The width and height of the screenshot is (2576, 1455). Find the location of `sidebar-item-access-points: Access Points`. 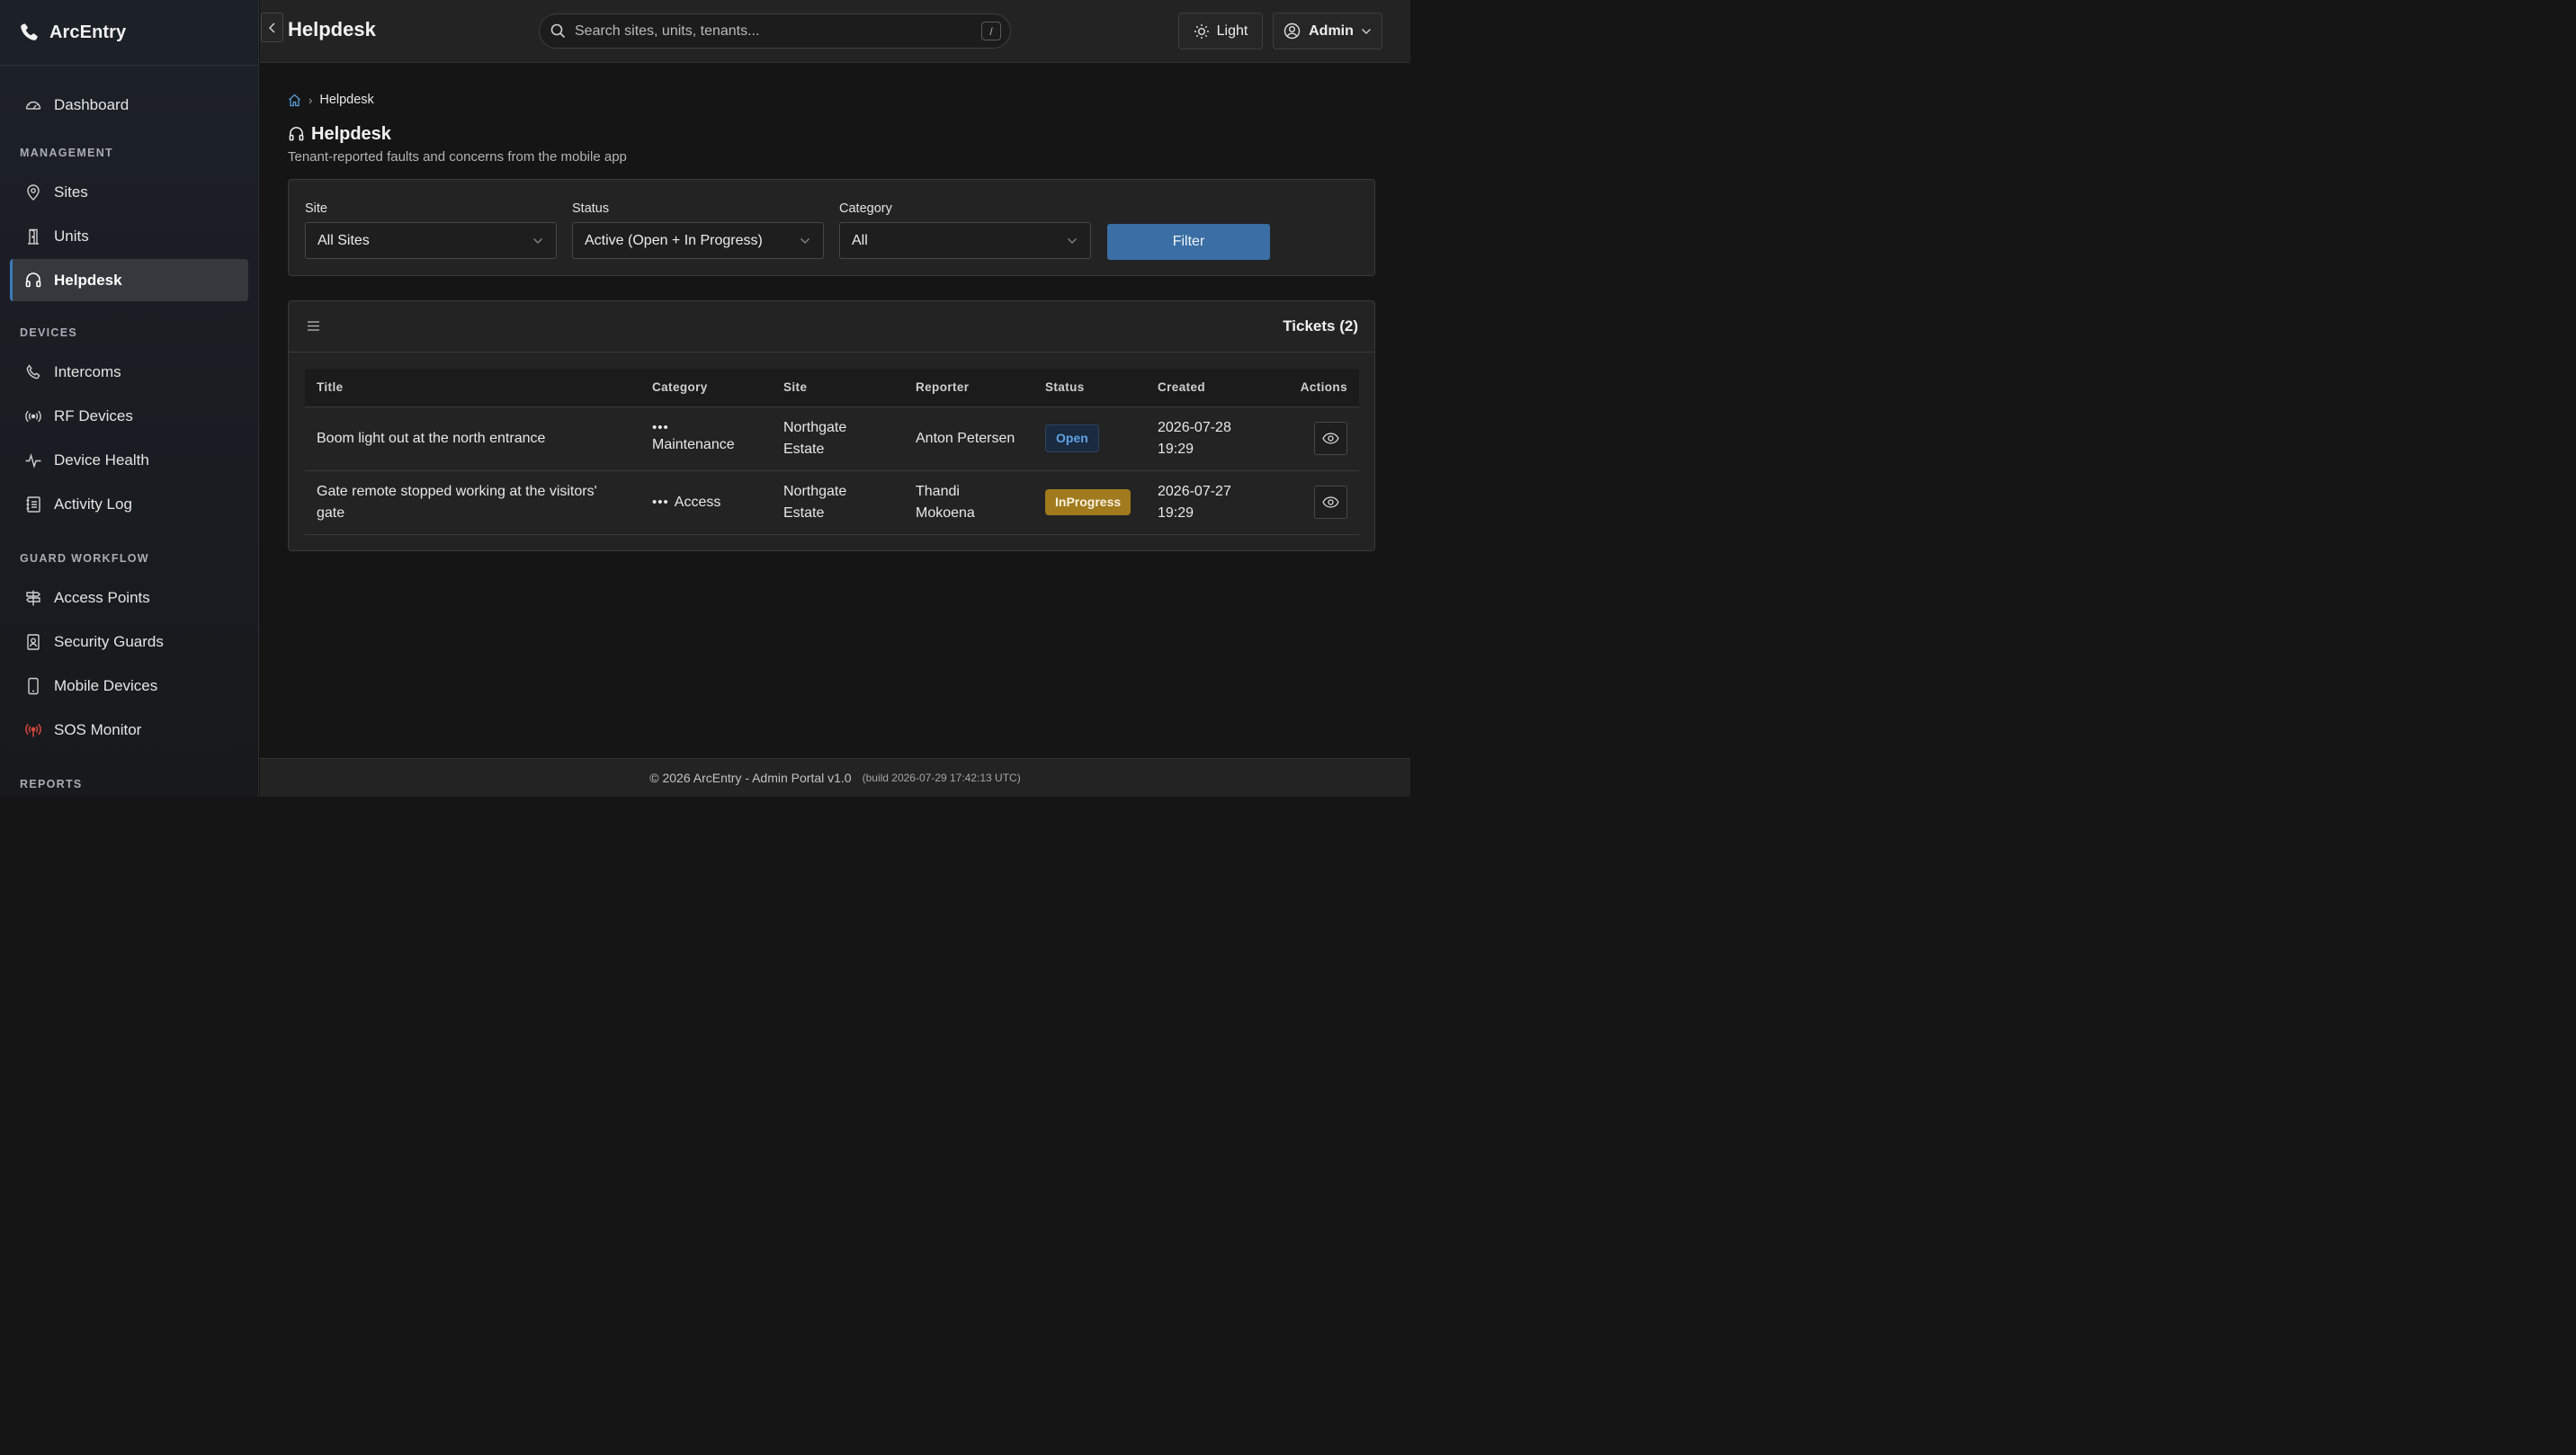

sidebar-item-access-points: Access Points is located at coordinates (129, 597).